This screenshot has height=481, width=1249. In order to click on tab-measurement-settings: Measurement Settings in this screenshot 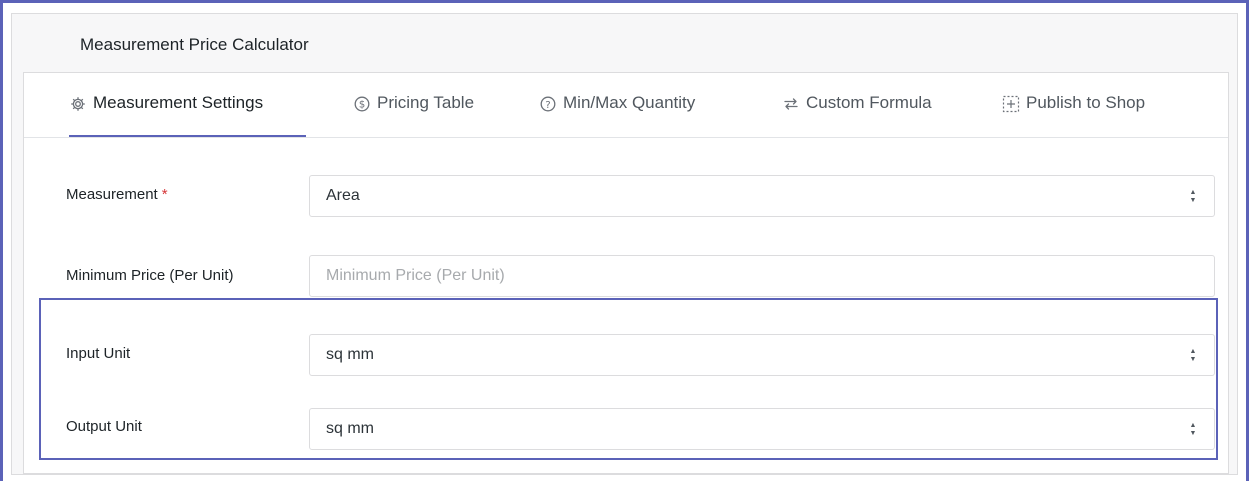, I will do `click(187, 115)`.